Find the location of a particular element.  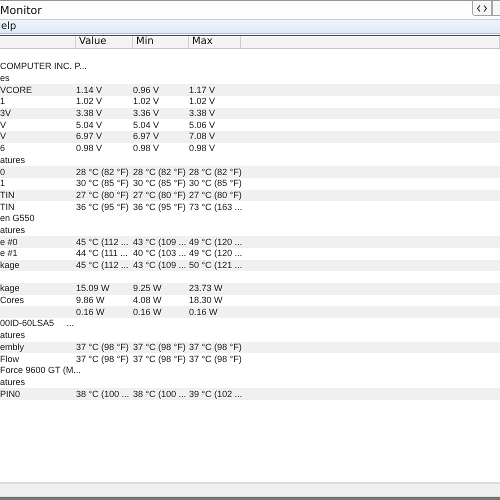

table-cell: 9.86 W is located at coordinates (90, 300).